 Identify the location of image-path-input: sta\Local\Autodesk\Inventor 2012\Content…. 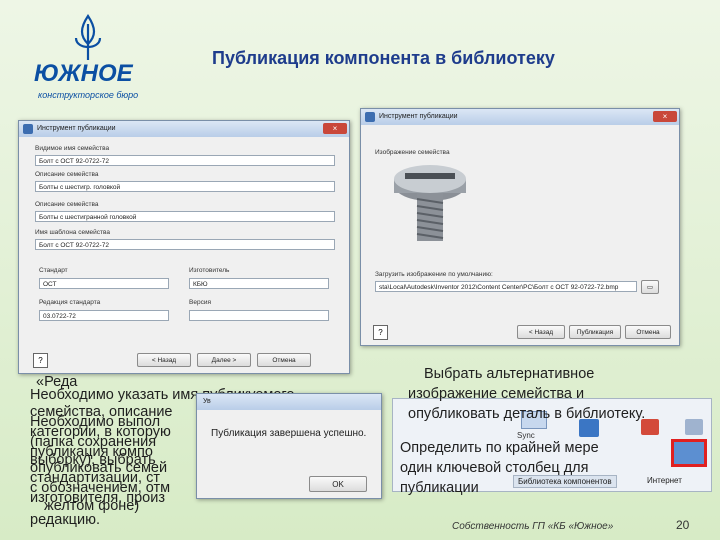
(506, 286).